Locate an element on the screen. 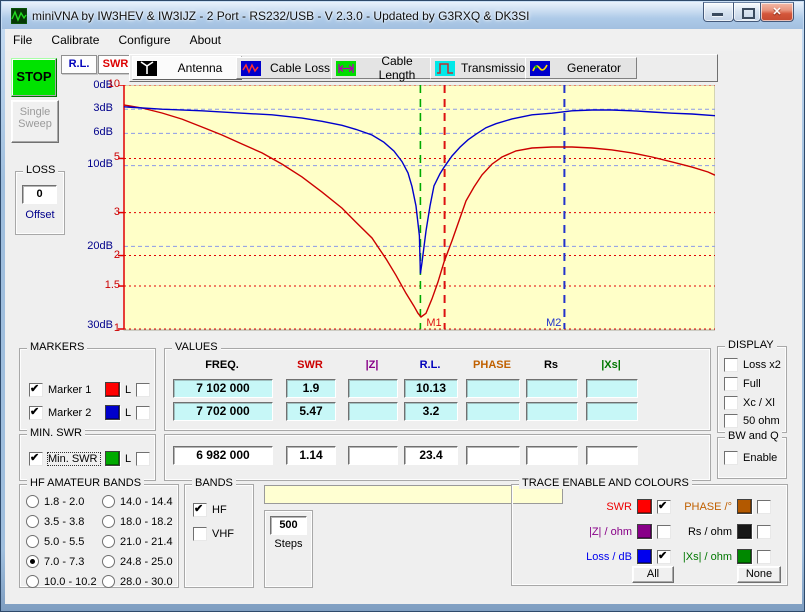  band-1-8-radio is located at coordinates (32, 501).